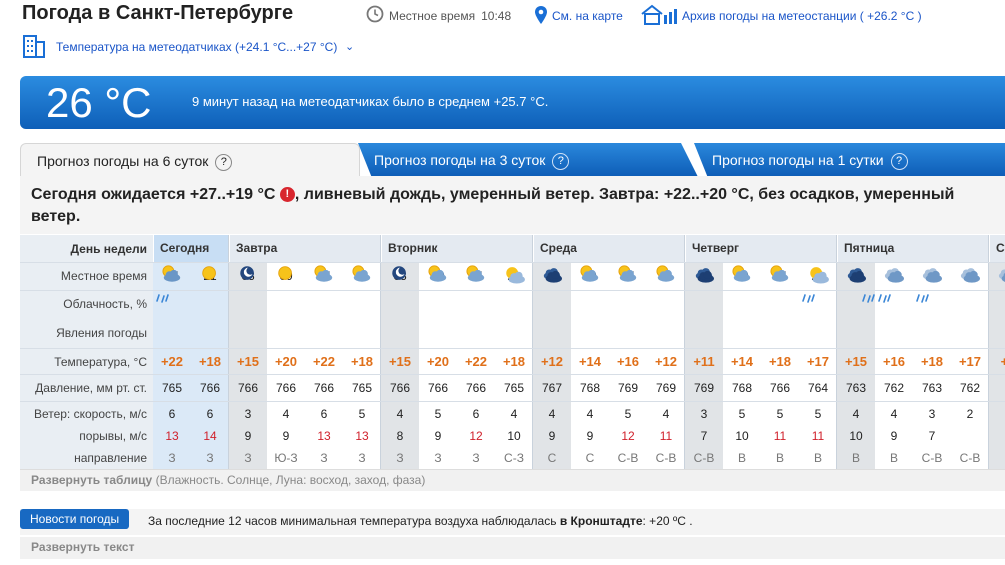 Image resolution: width=1005 pixels, height=565 pixels. What do you see at coordinates (400, 361) in the screenshot?
I see `slot-temperature: +15` at bounding box center [400, 361].